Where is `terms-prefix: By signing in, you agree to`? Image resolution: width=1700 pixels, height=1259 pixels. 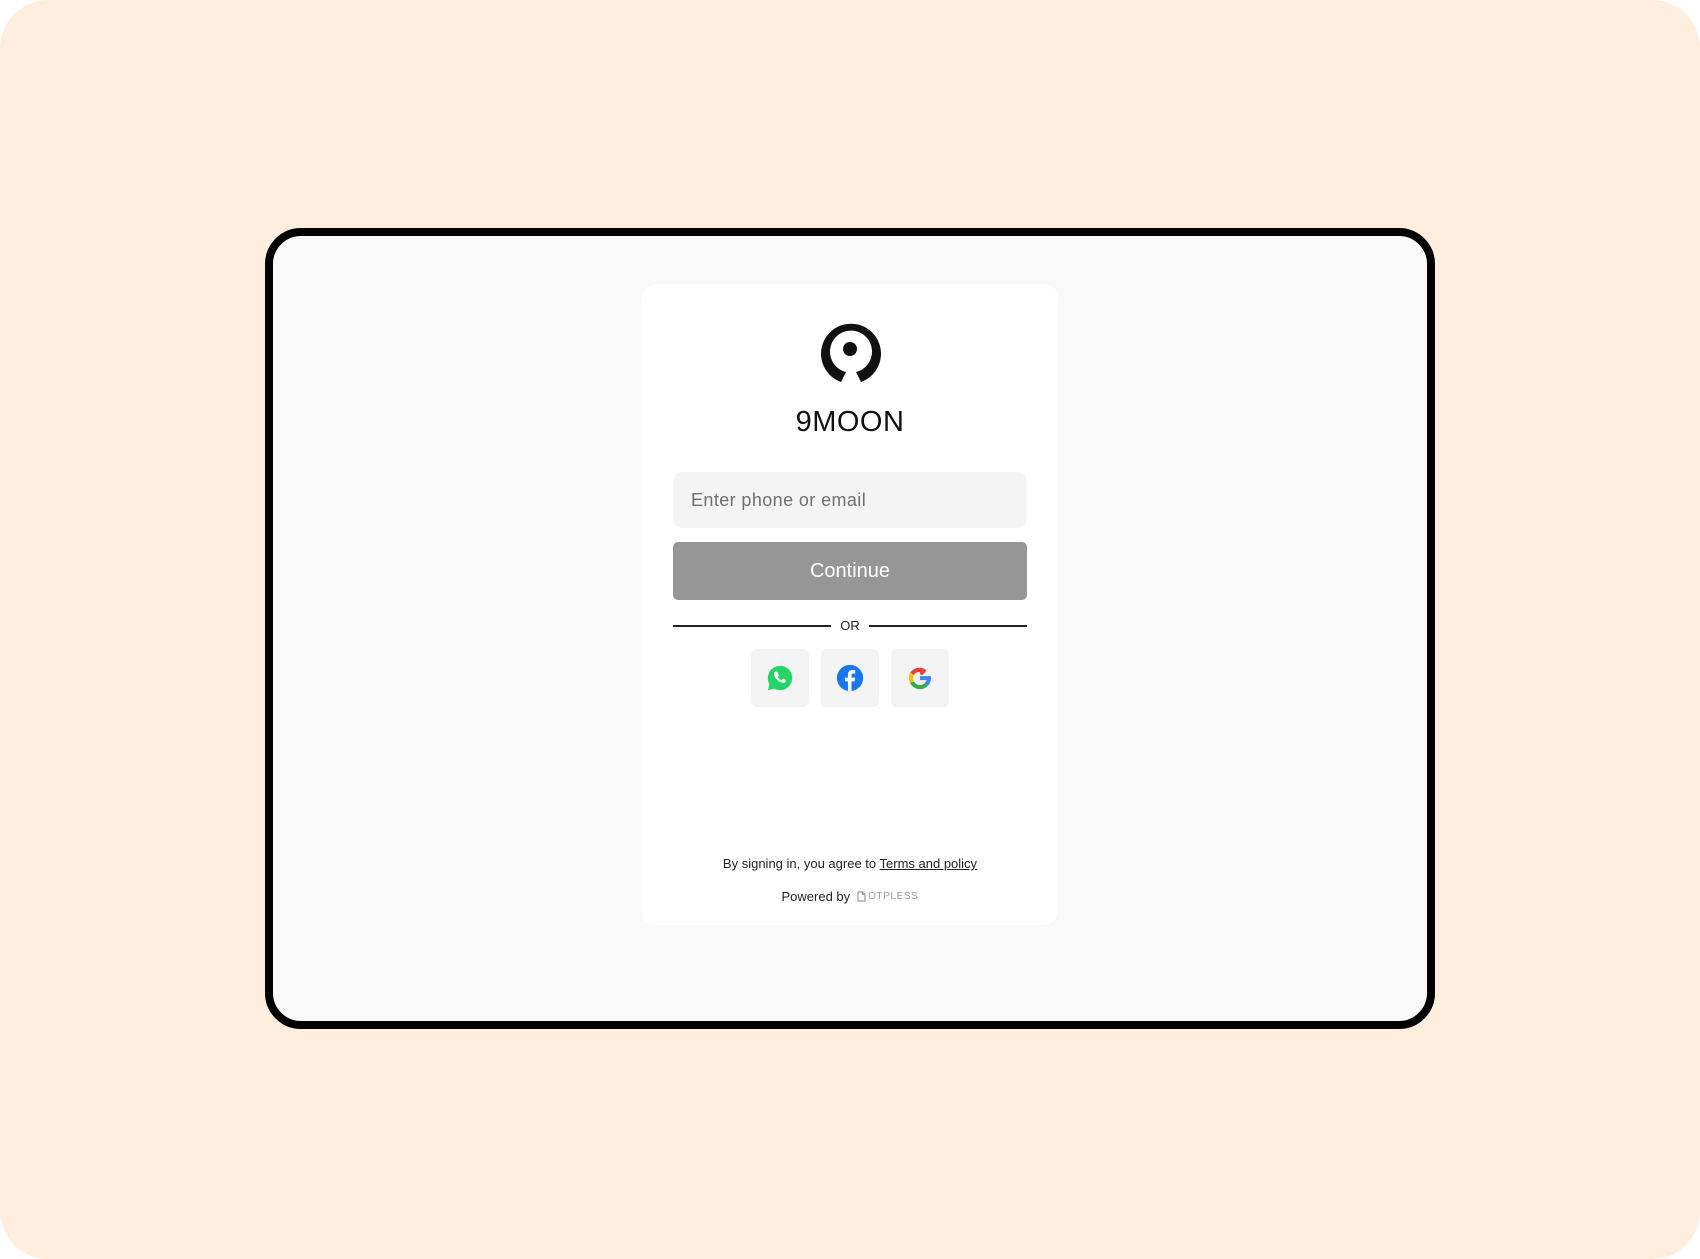 terms-prefix: By signing in, you agree to is located at coordinates (801, 863).